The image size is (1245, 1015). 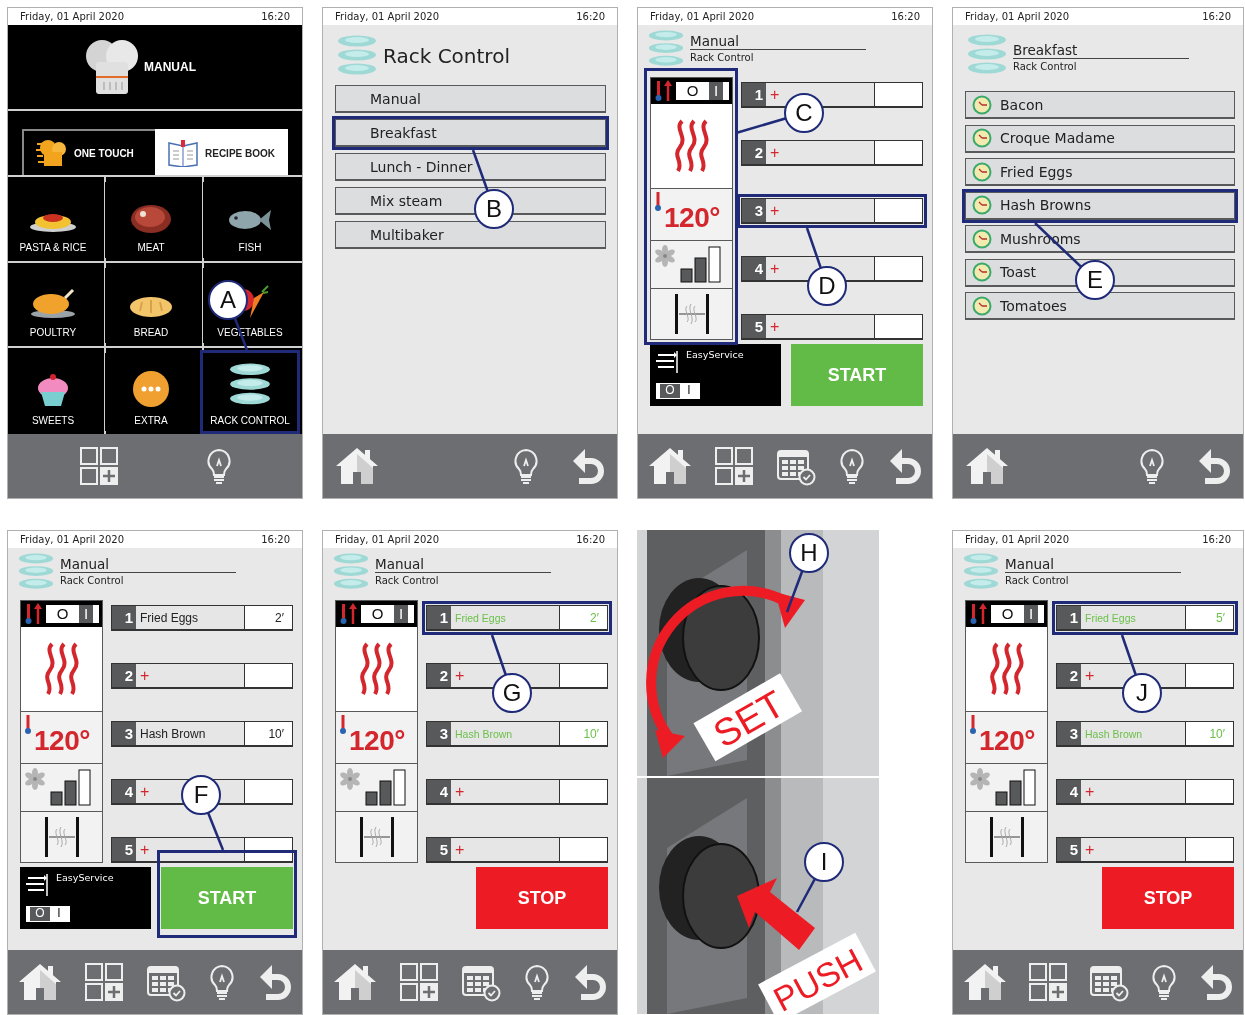 What do you see at coordinates (1069, 675) in the screenshot?
I see `rack-number: 2` at bounding box center [1069, 675].